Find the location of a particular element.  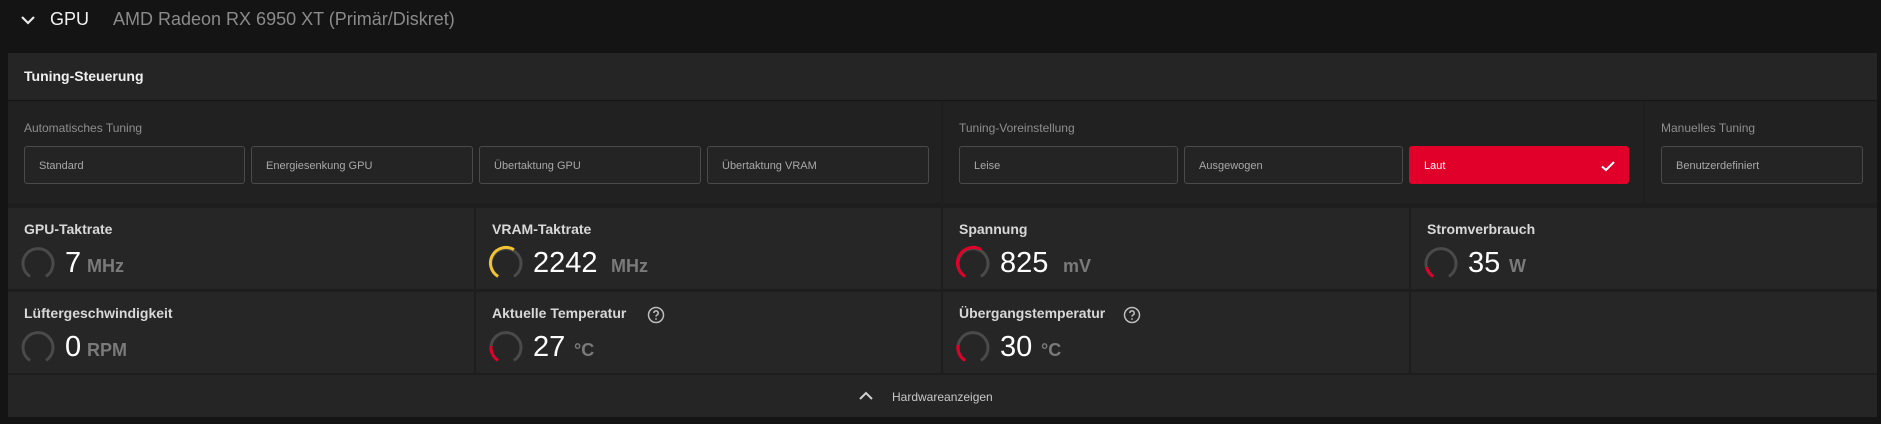

option-standard: Standard is located at coordinates (134, 165).